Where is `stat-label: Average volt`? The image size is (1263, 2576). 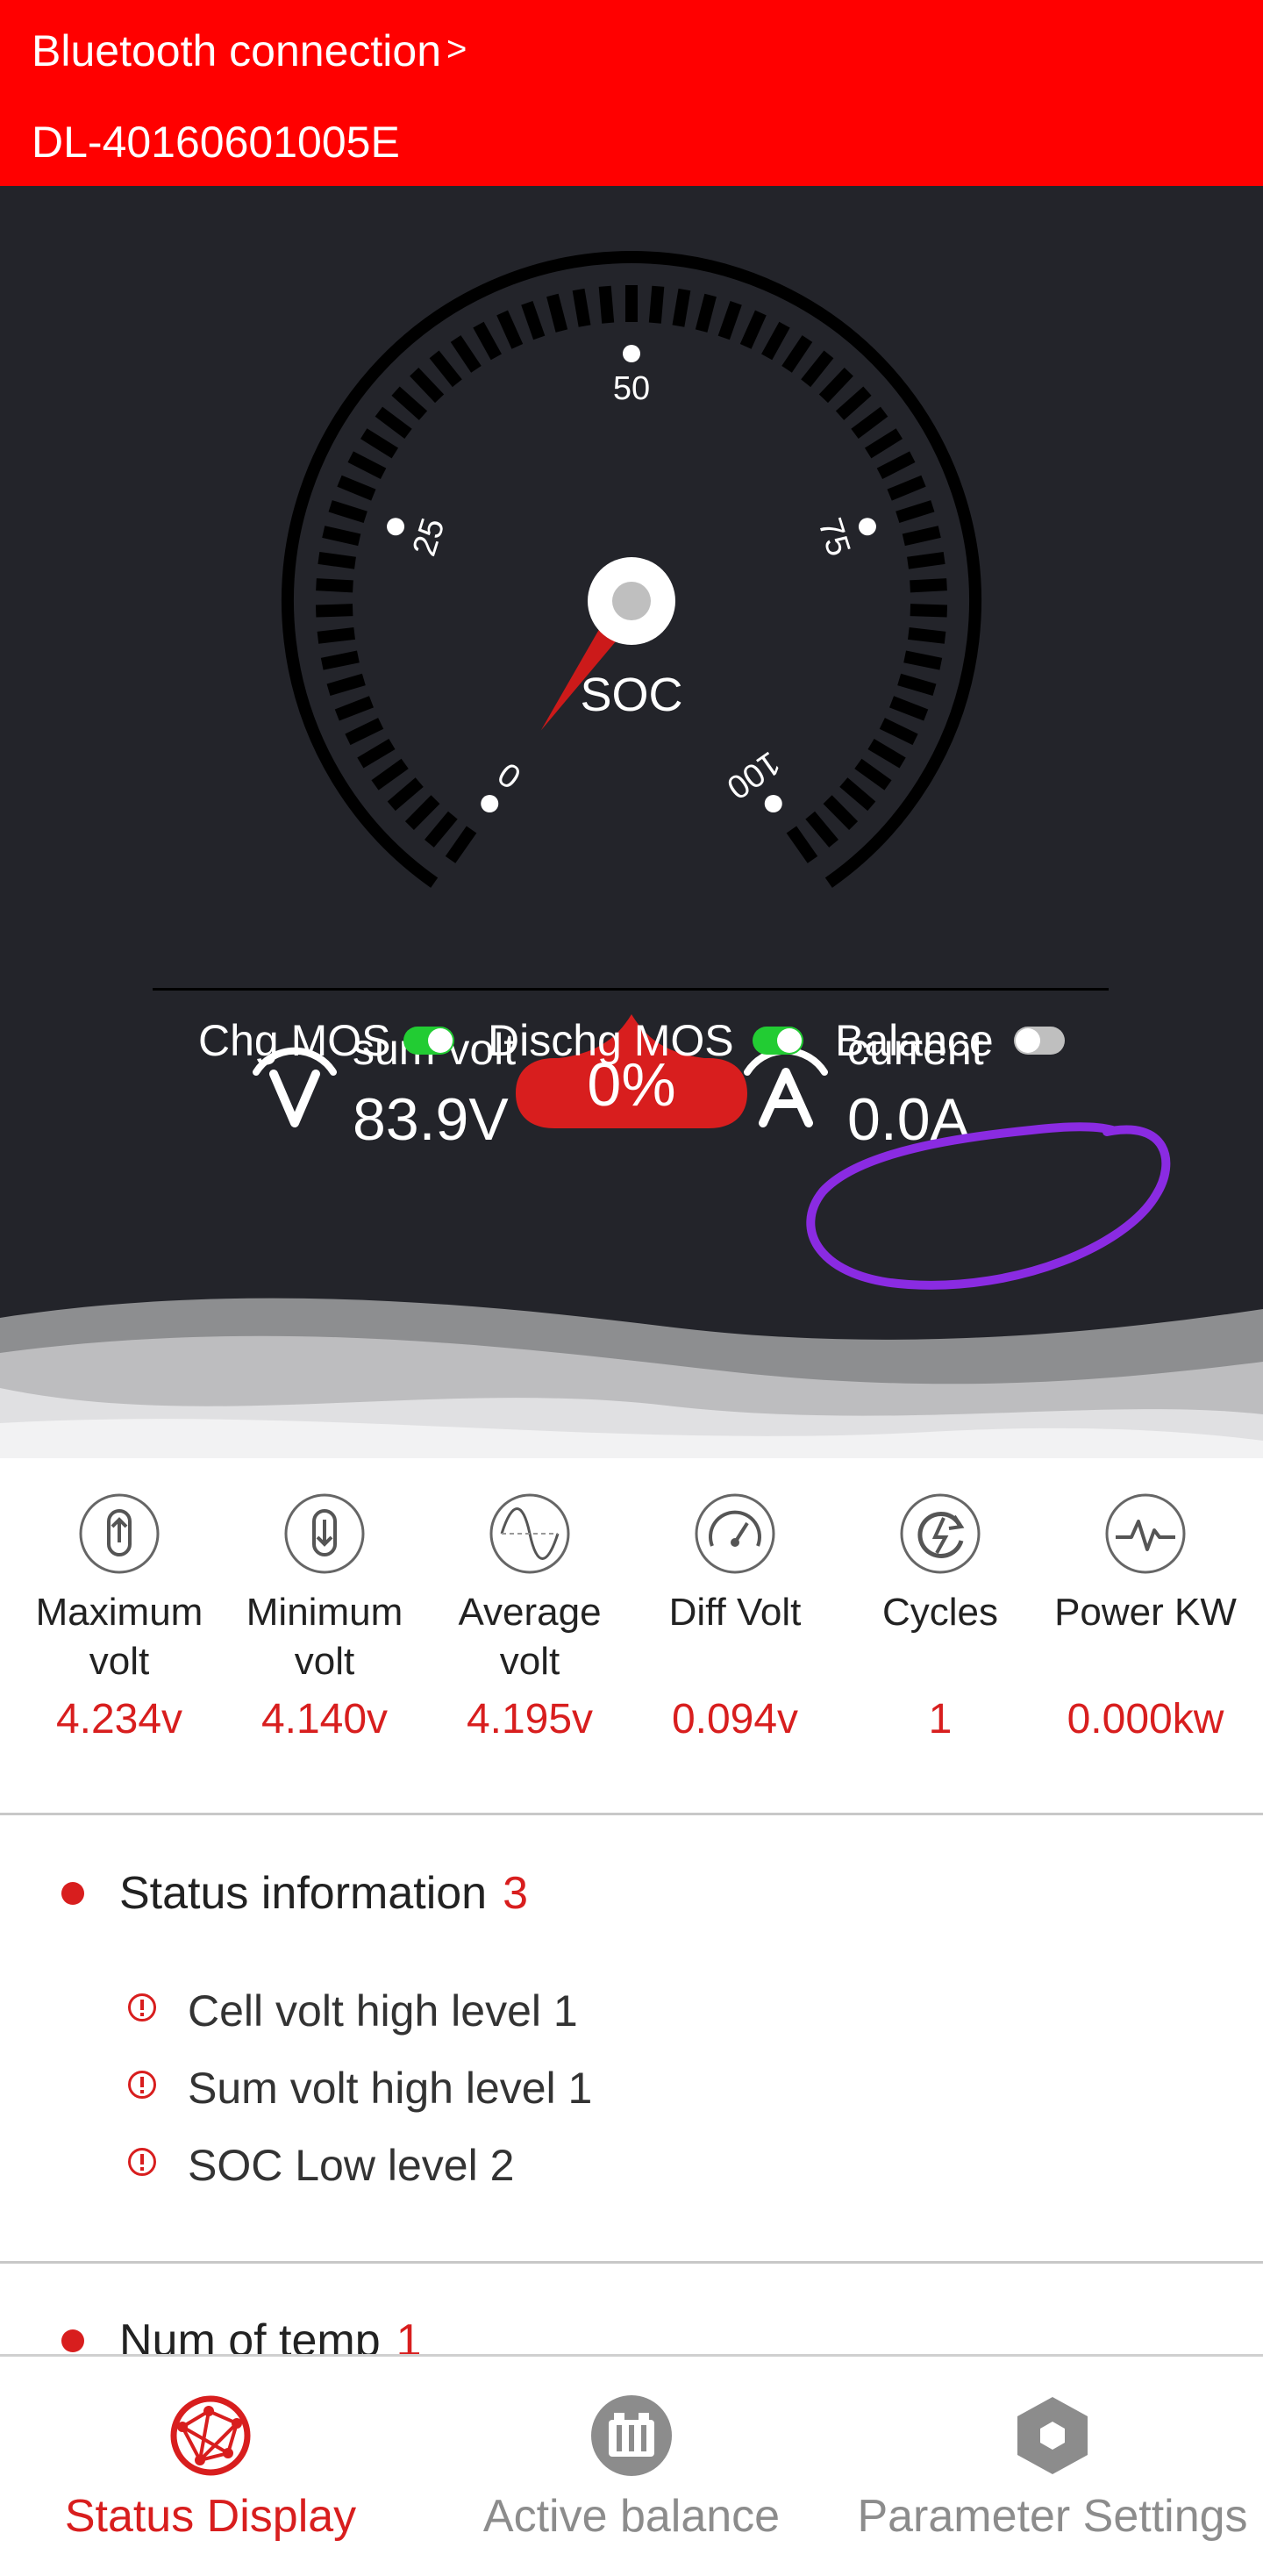 stat-label: Average volt is located at coordinates (530, 1637).